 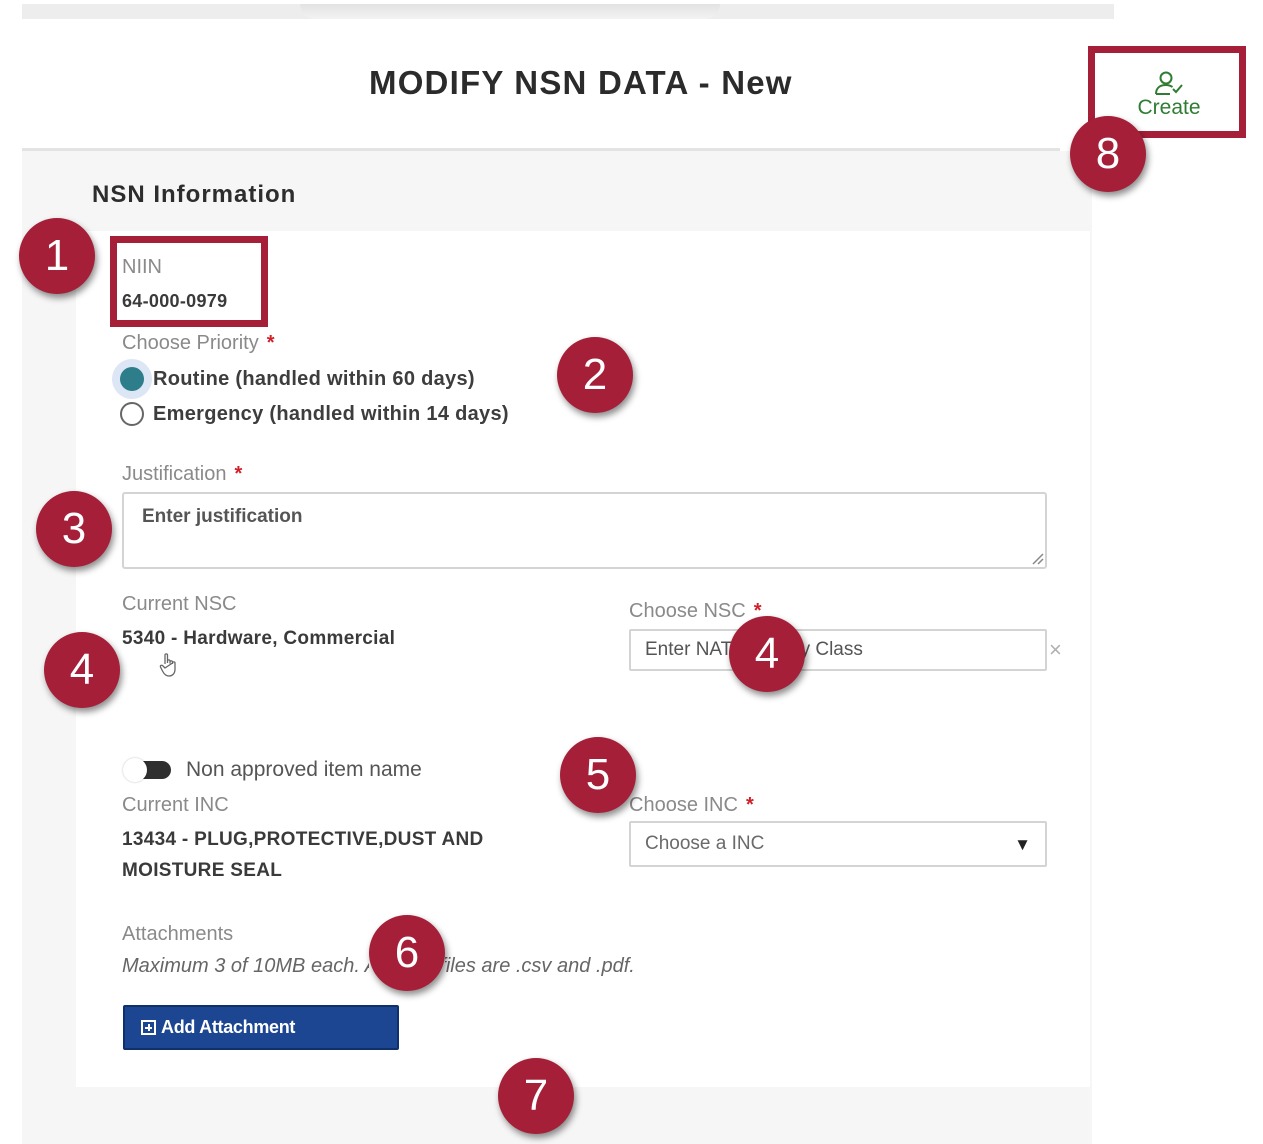 I want to click on priority-label: Choose Priority *, so click(x=198, y=343).